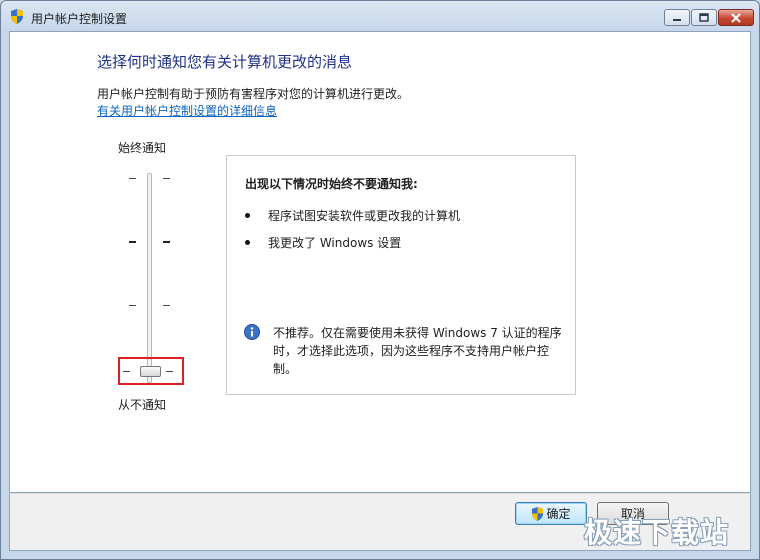  I want to click on slider-top-label: 始终通知, so click(142, 148).